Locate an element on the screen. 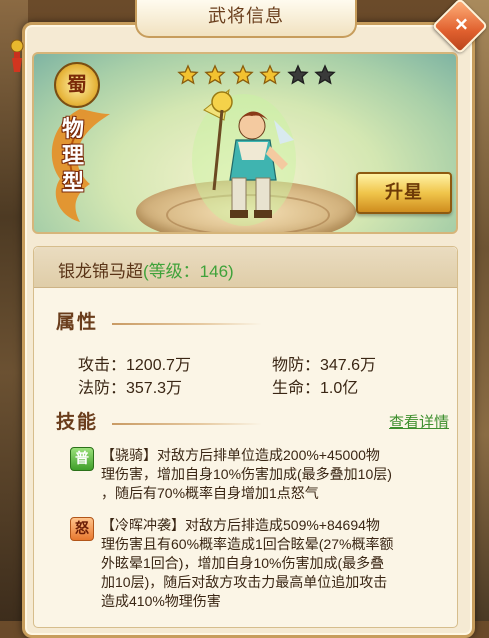 This screenshot has height=638, width=489. hero-name-text: 银龙锦马超 is located at coordinates (100, 271).